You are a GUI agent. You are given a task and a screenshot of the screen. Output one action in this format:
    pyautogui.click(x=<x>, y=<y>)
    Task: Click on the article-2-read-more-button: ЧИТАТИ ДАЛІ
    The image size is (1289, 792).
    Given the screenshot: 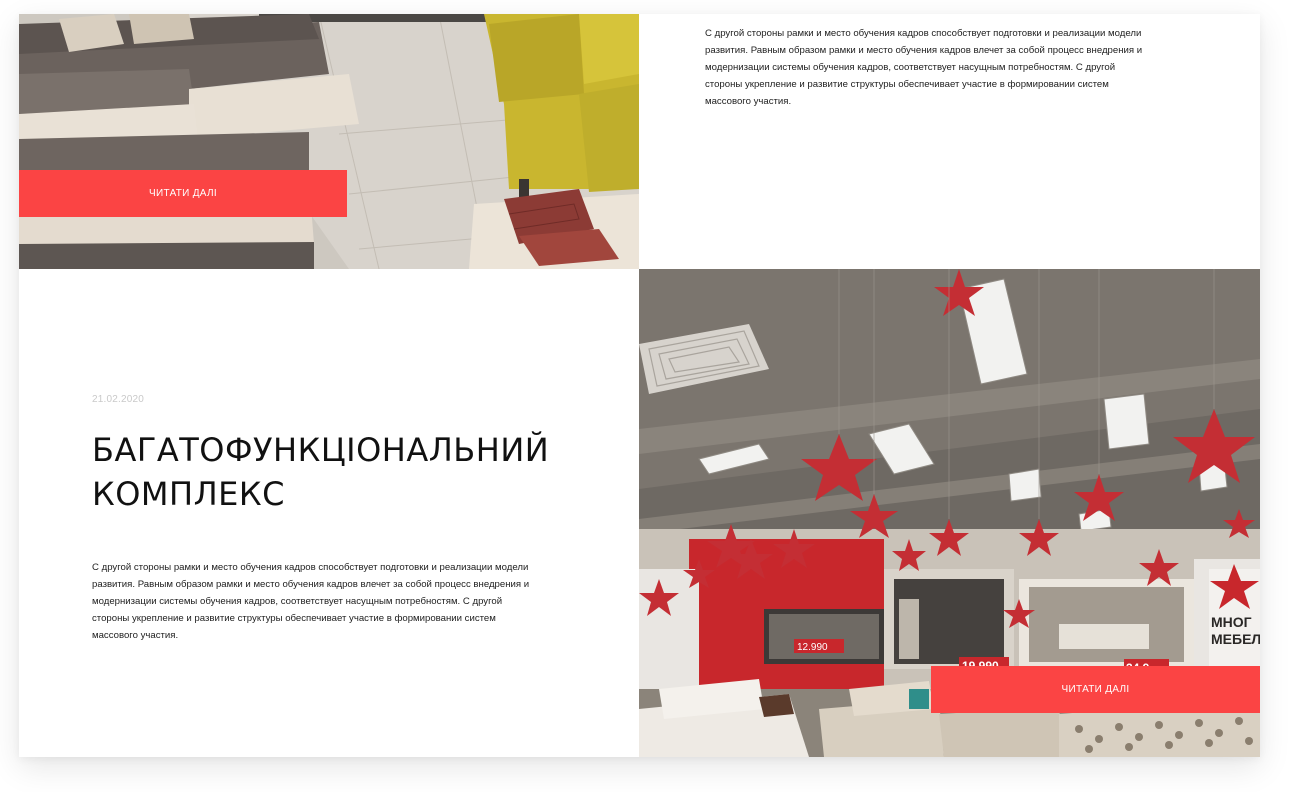 What is the action you would take?
    pyautogui.click(x=1095, y=689)
    